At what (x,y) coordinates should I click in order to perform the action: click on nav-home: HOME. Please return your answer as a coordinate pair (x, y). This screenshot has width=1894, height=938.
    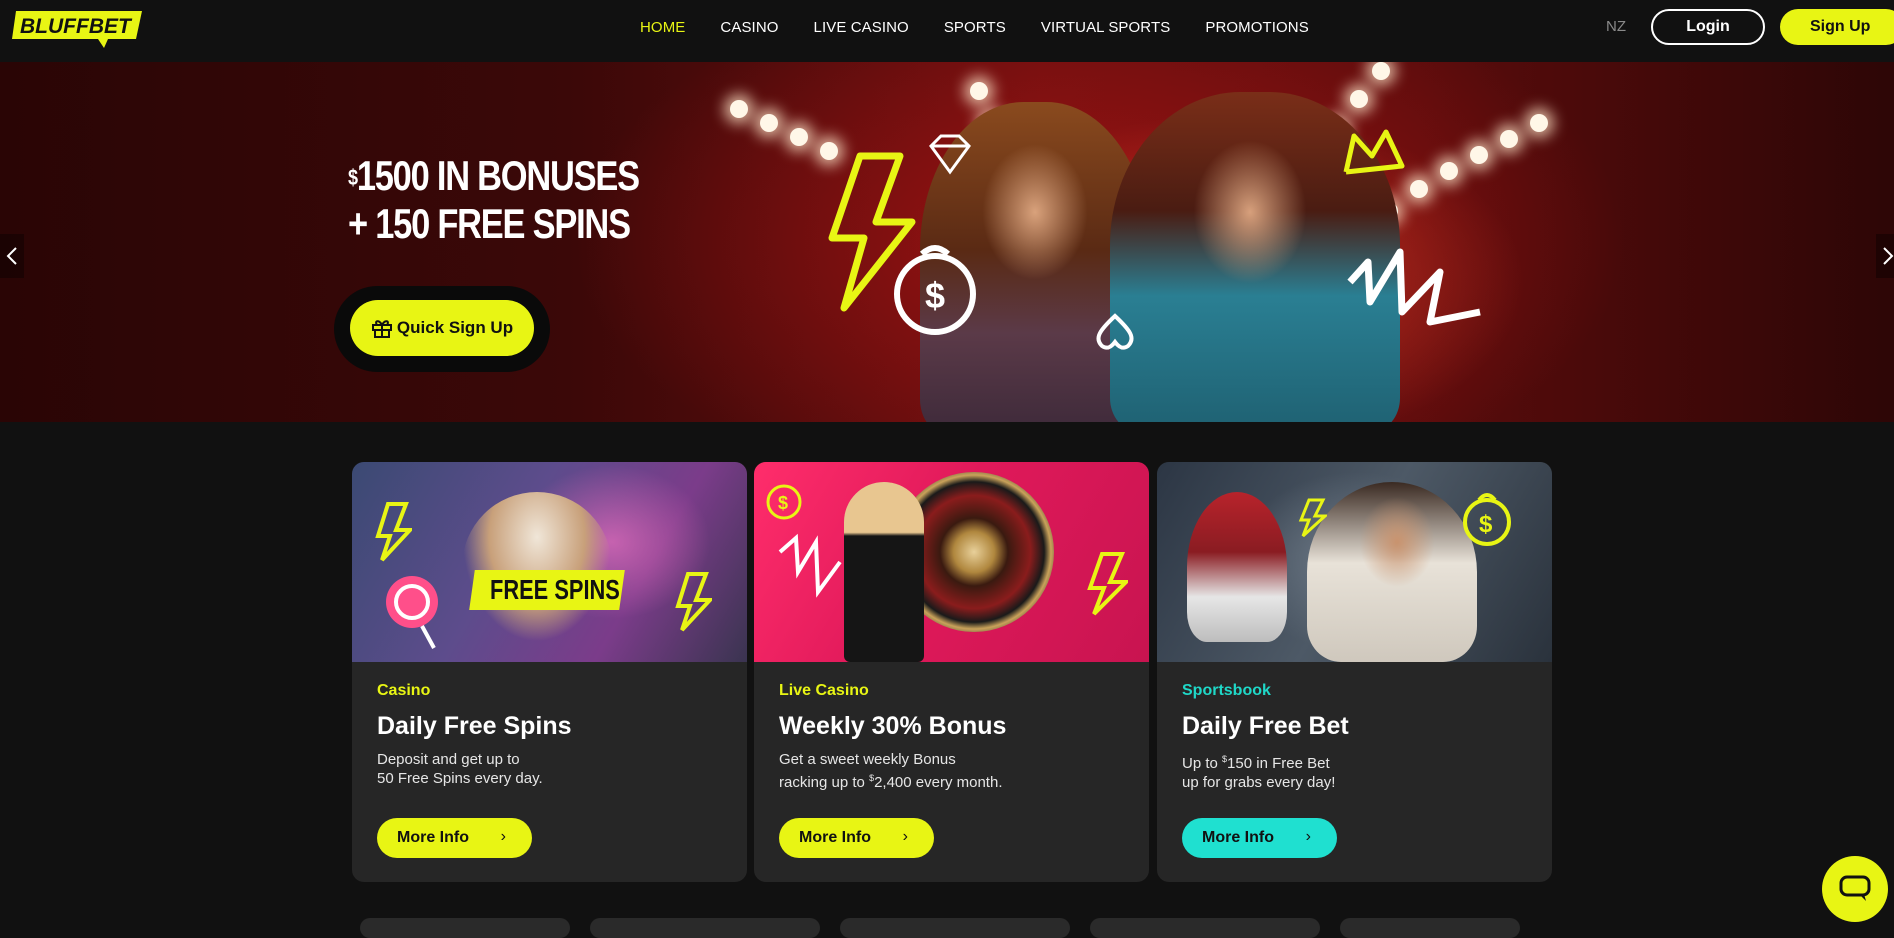
    Looking at the image, I should click on (662, 27).